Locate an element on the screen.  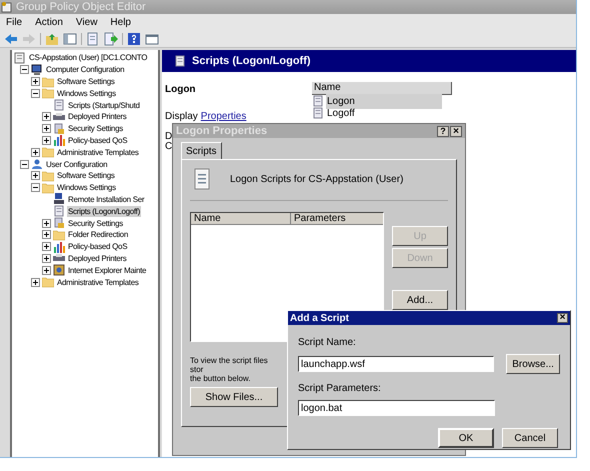
field-label: Script Parameters: is located at coordinates (340, 389).